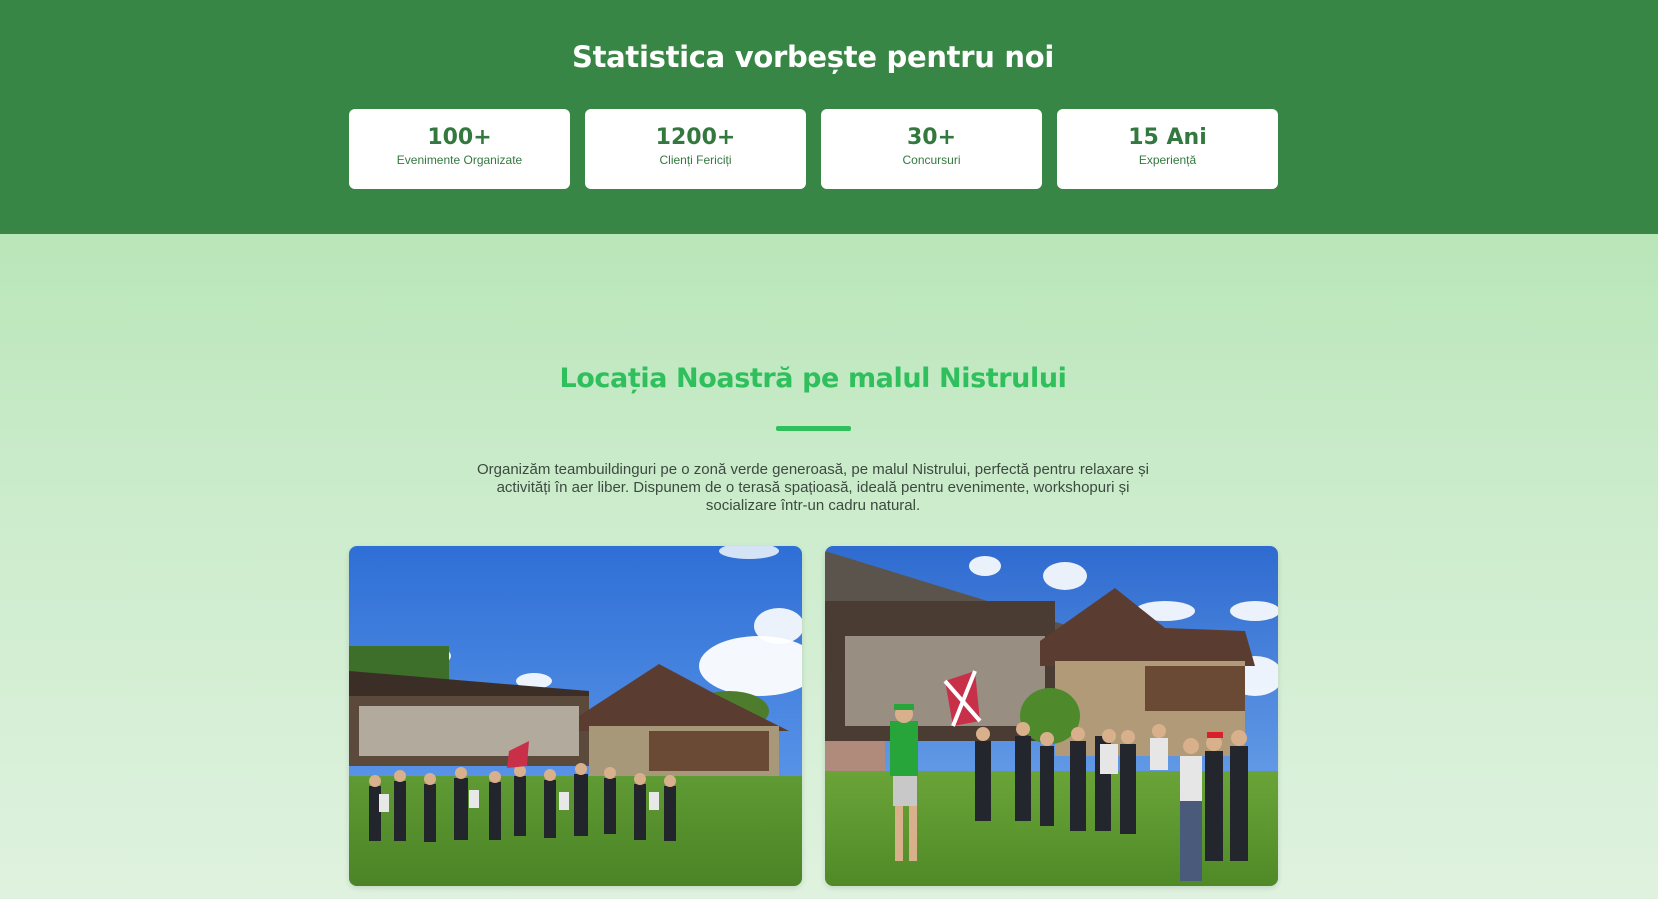 The width and height of the screenshot is (1658, 899). I want to click on stat-value: 15 Ani, so click(1167, 137).